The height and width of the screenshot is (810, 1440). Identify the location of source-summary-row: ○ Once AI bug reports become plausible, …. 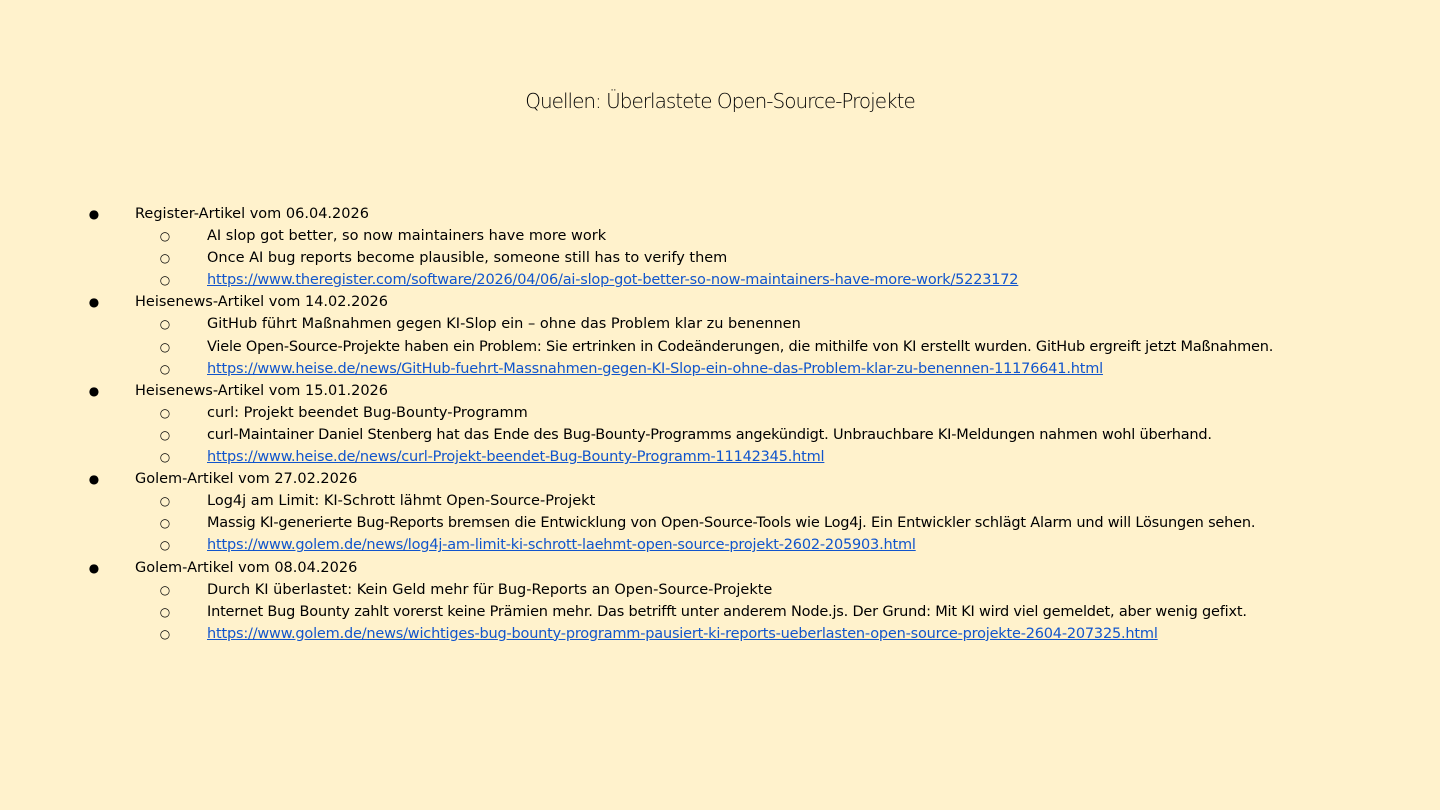
(720, 258).